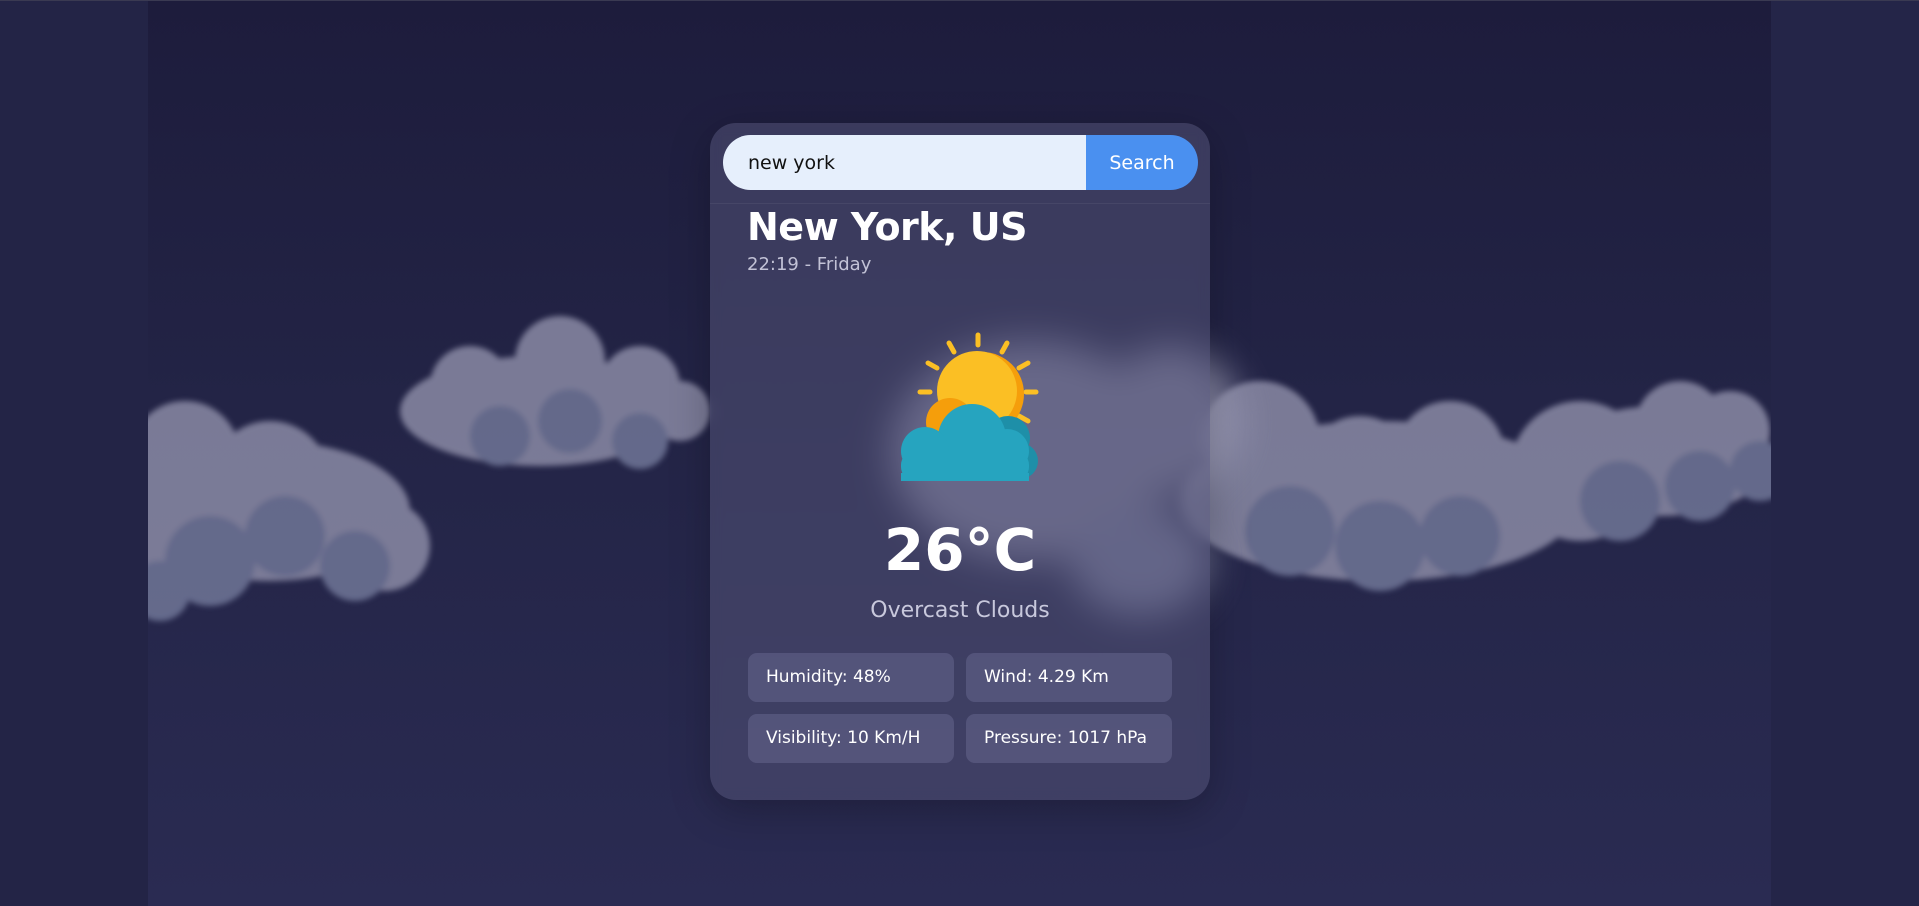  I want to click on partly-cloudy-icon, so click(970, 406).